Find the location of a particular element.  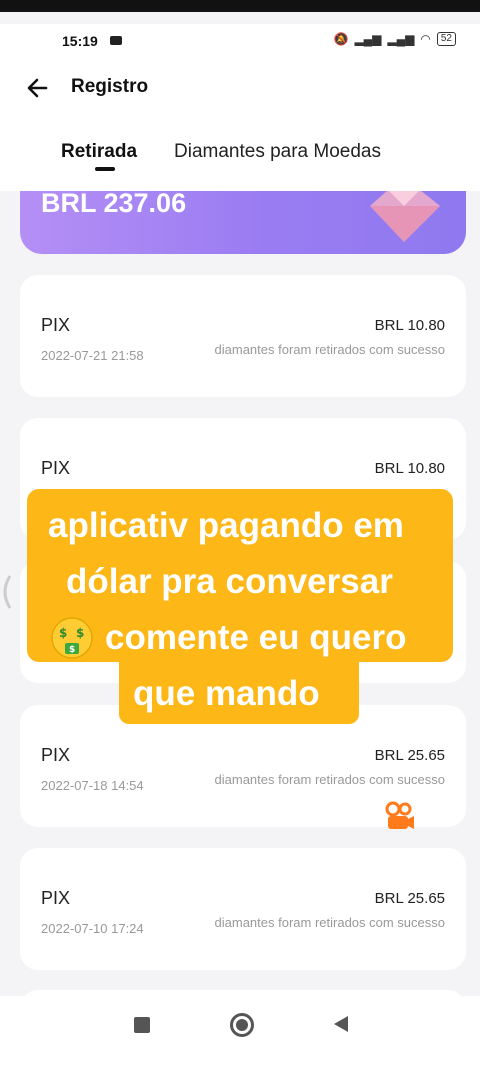

caption-line: comente eu quero is located at coordinates (256, 637).